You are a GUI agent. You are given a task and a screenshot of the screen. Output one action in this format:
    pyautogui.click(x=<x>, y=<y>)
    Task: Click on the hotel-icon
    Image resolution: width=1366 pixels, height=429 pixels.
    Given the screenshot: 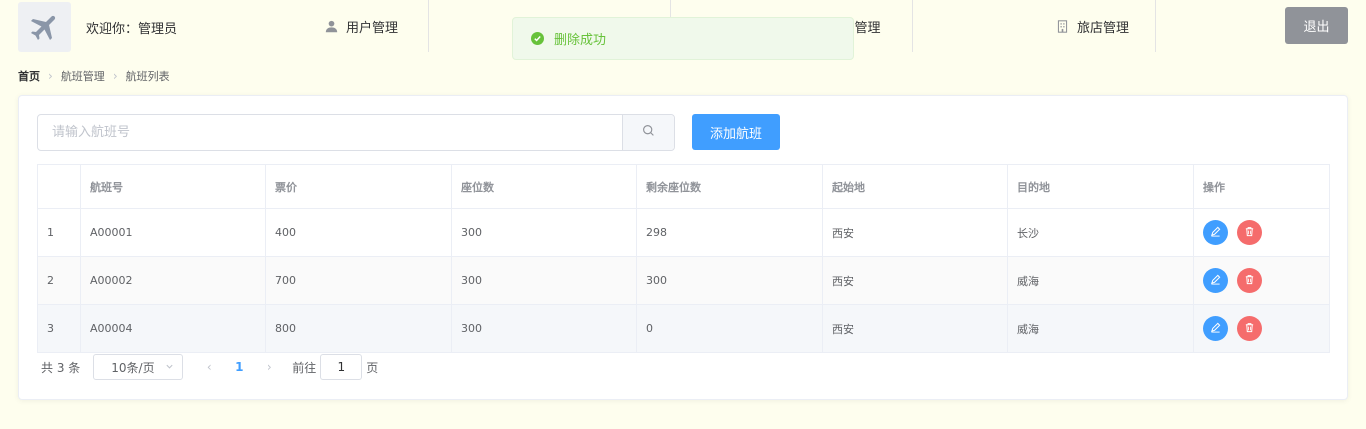 What is the action you would take?
    pyautogui.click(x=1062, y=26)
    